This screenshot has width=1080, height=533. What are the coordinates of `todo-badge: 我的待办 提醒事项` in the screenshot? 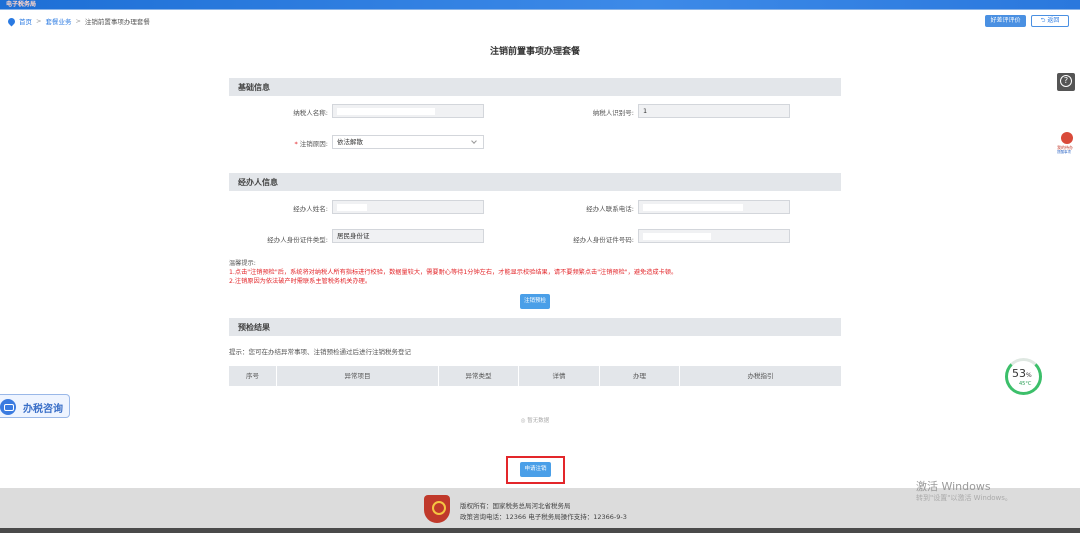 It's located at (1067, 144).